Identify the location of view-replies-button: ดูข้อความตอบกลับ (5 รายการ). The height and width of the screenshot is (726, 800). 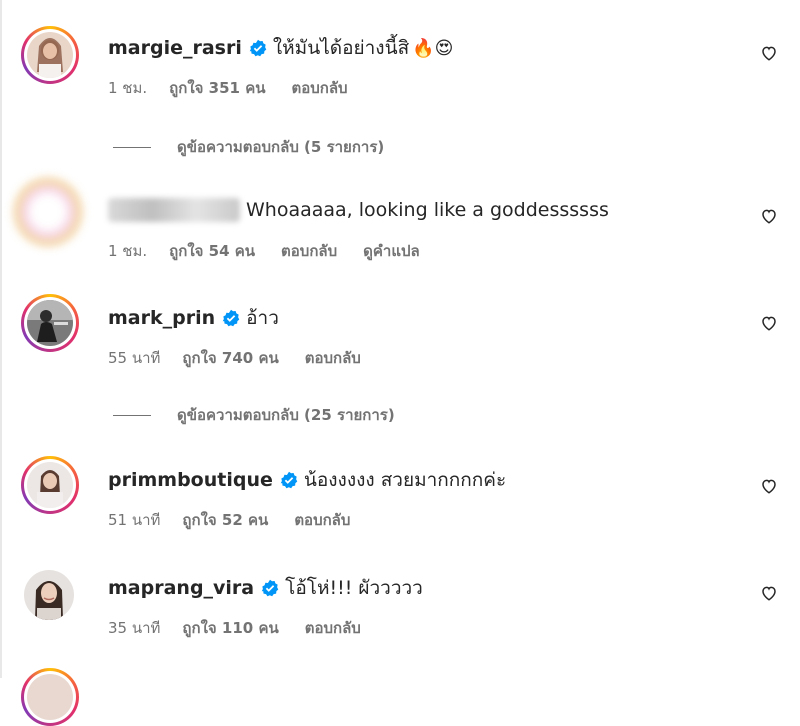
(248, 147).